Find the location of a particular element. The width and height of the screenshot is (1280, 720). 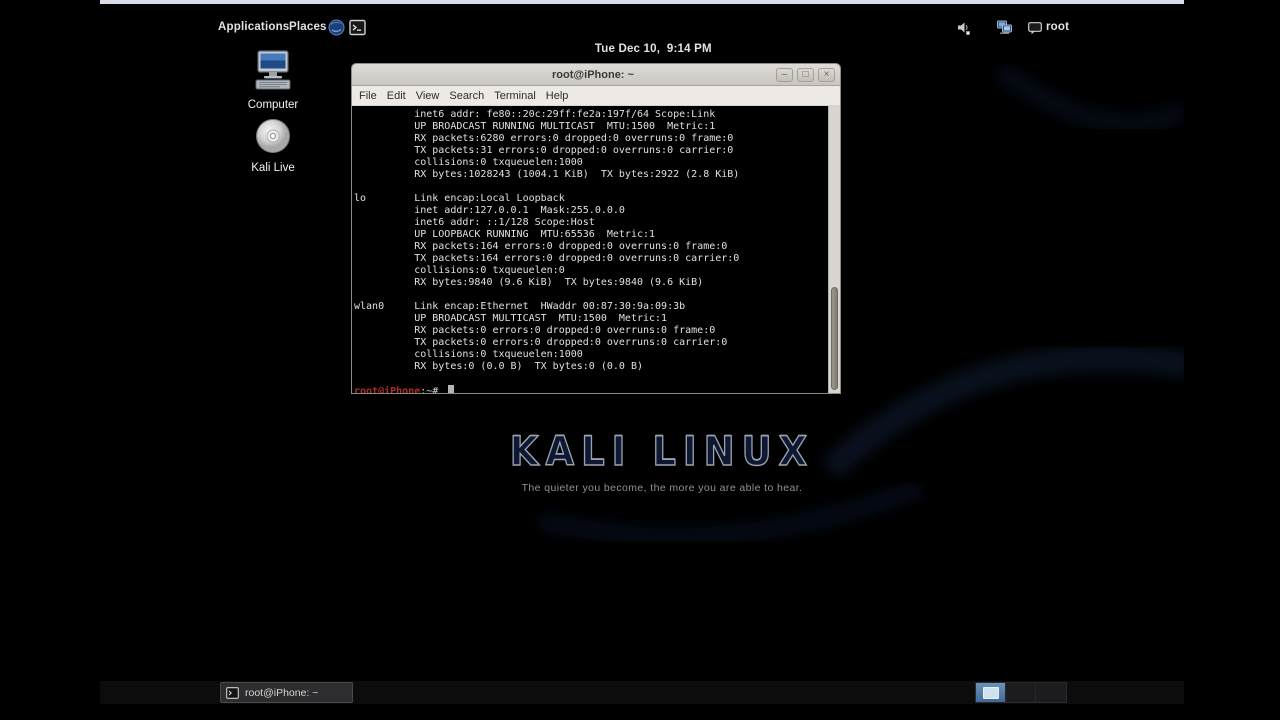

taskbar-item-label: root@iPhone: ~ is located at coordinates (282, 692).